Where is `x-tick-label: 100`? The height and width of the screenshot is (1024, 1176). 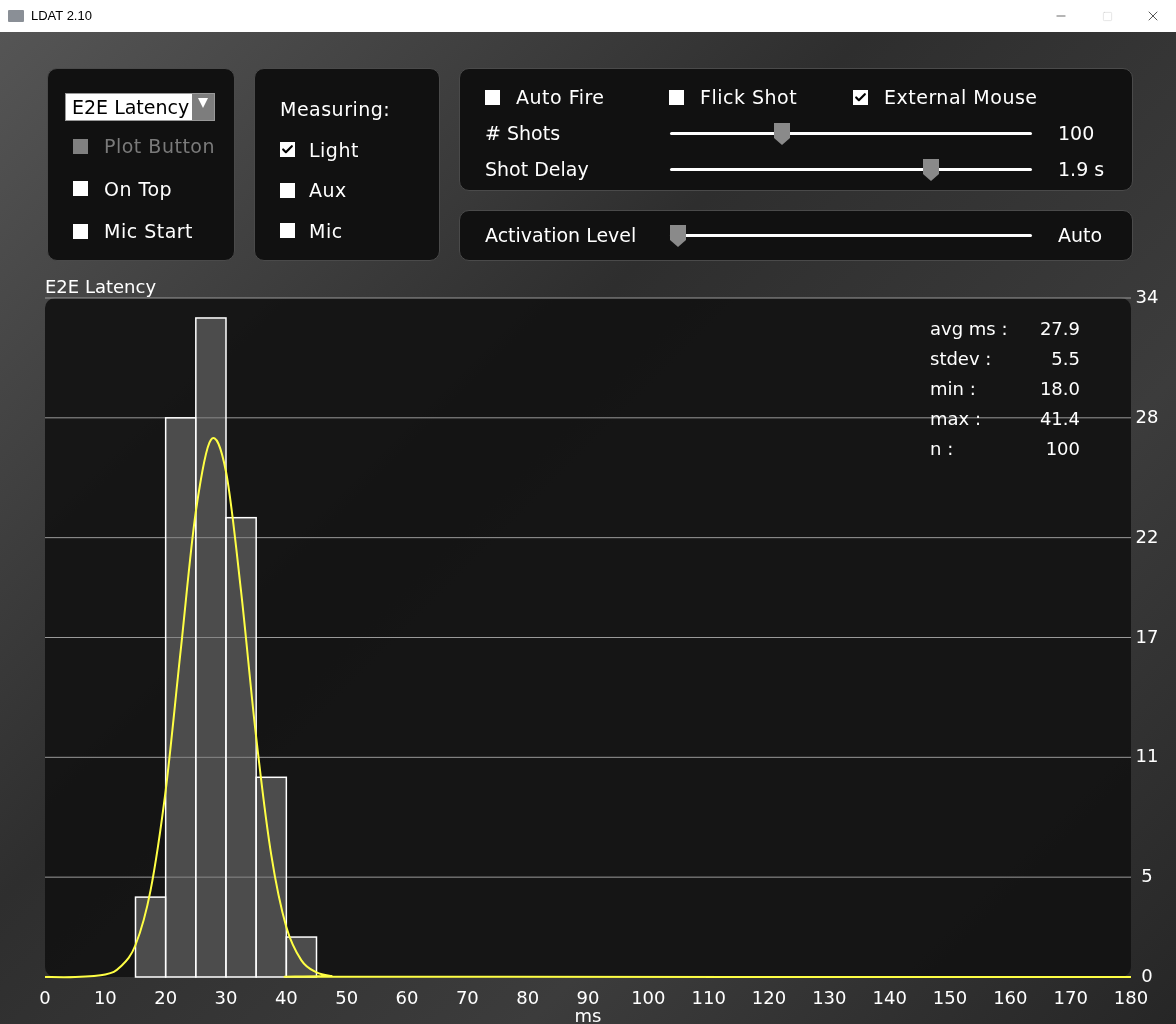 x-tick-label: 100 is located at coordinates (648, 997).